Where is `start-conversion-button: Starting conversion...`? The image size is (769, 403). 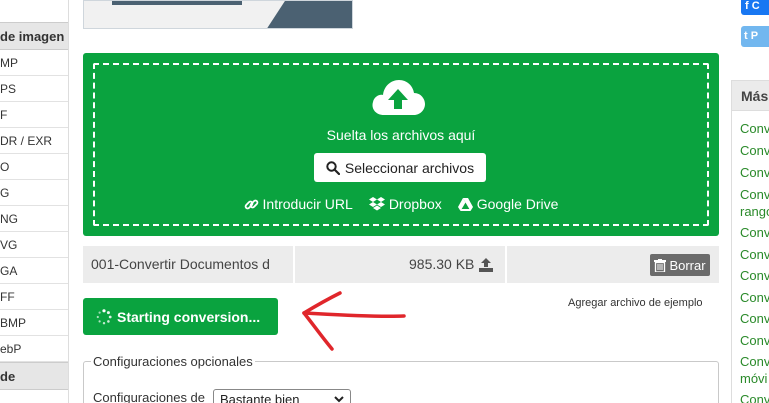
start-conversion-button: Starting conversion... is located at coordinates (180, 316).